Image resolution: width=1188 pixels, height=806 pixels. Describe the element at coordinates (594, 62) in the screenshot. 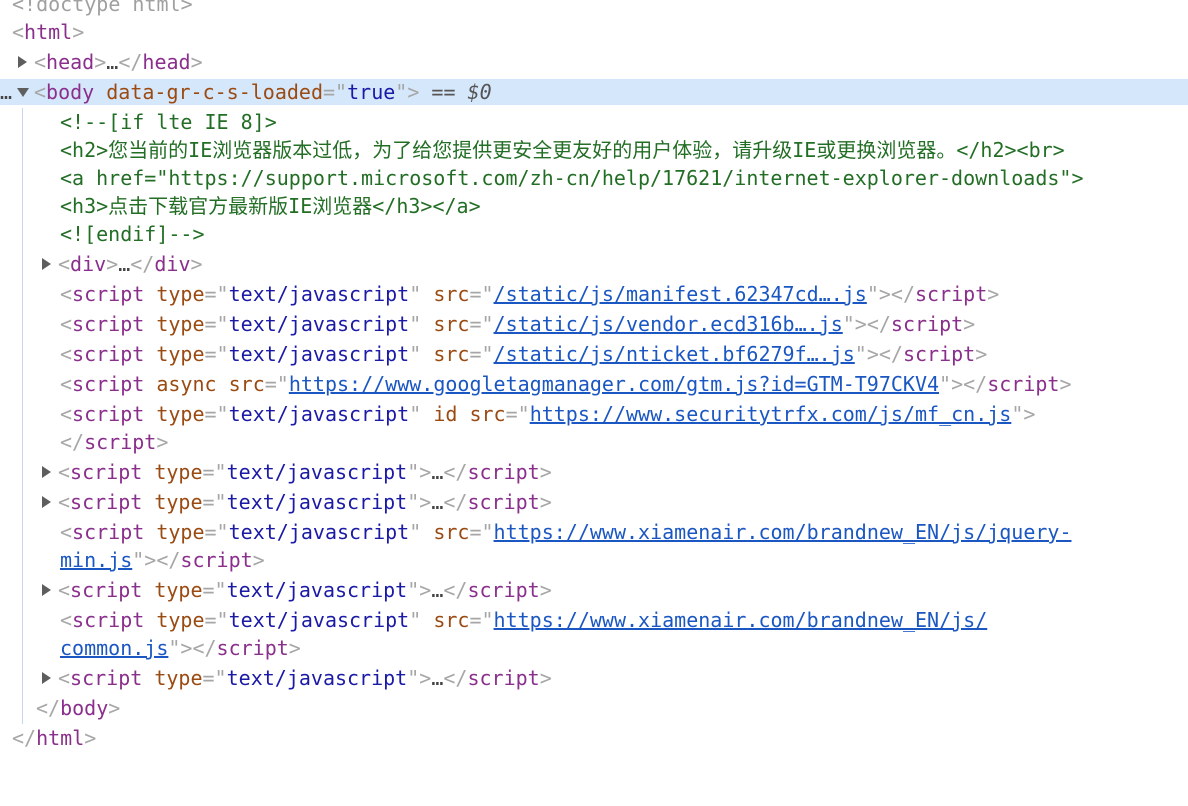

I see `head-node: <head>…</head>` at that location.